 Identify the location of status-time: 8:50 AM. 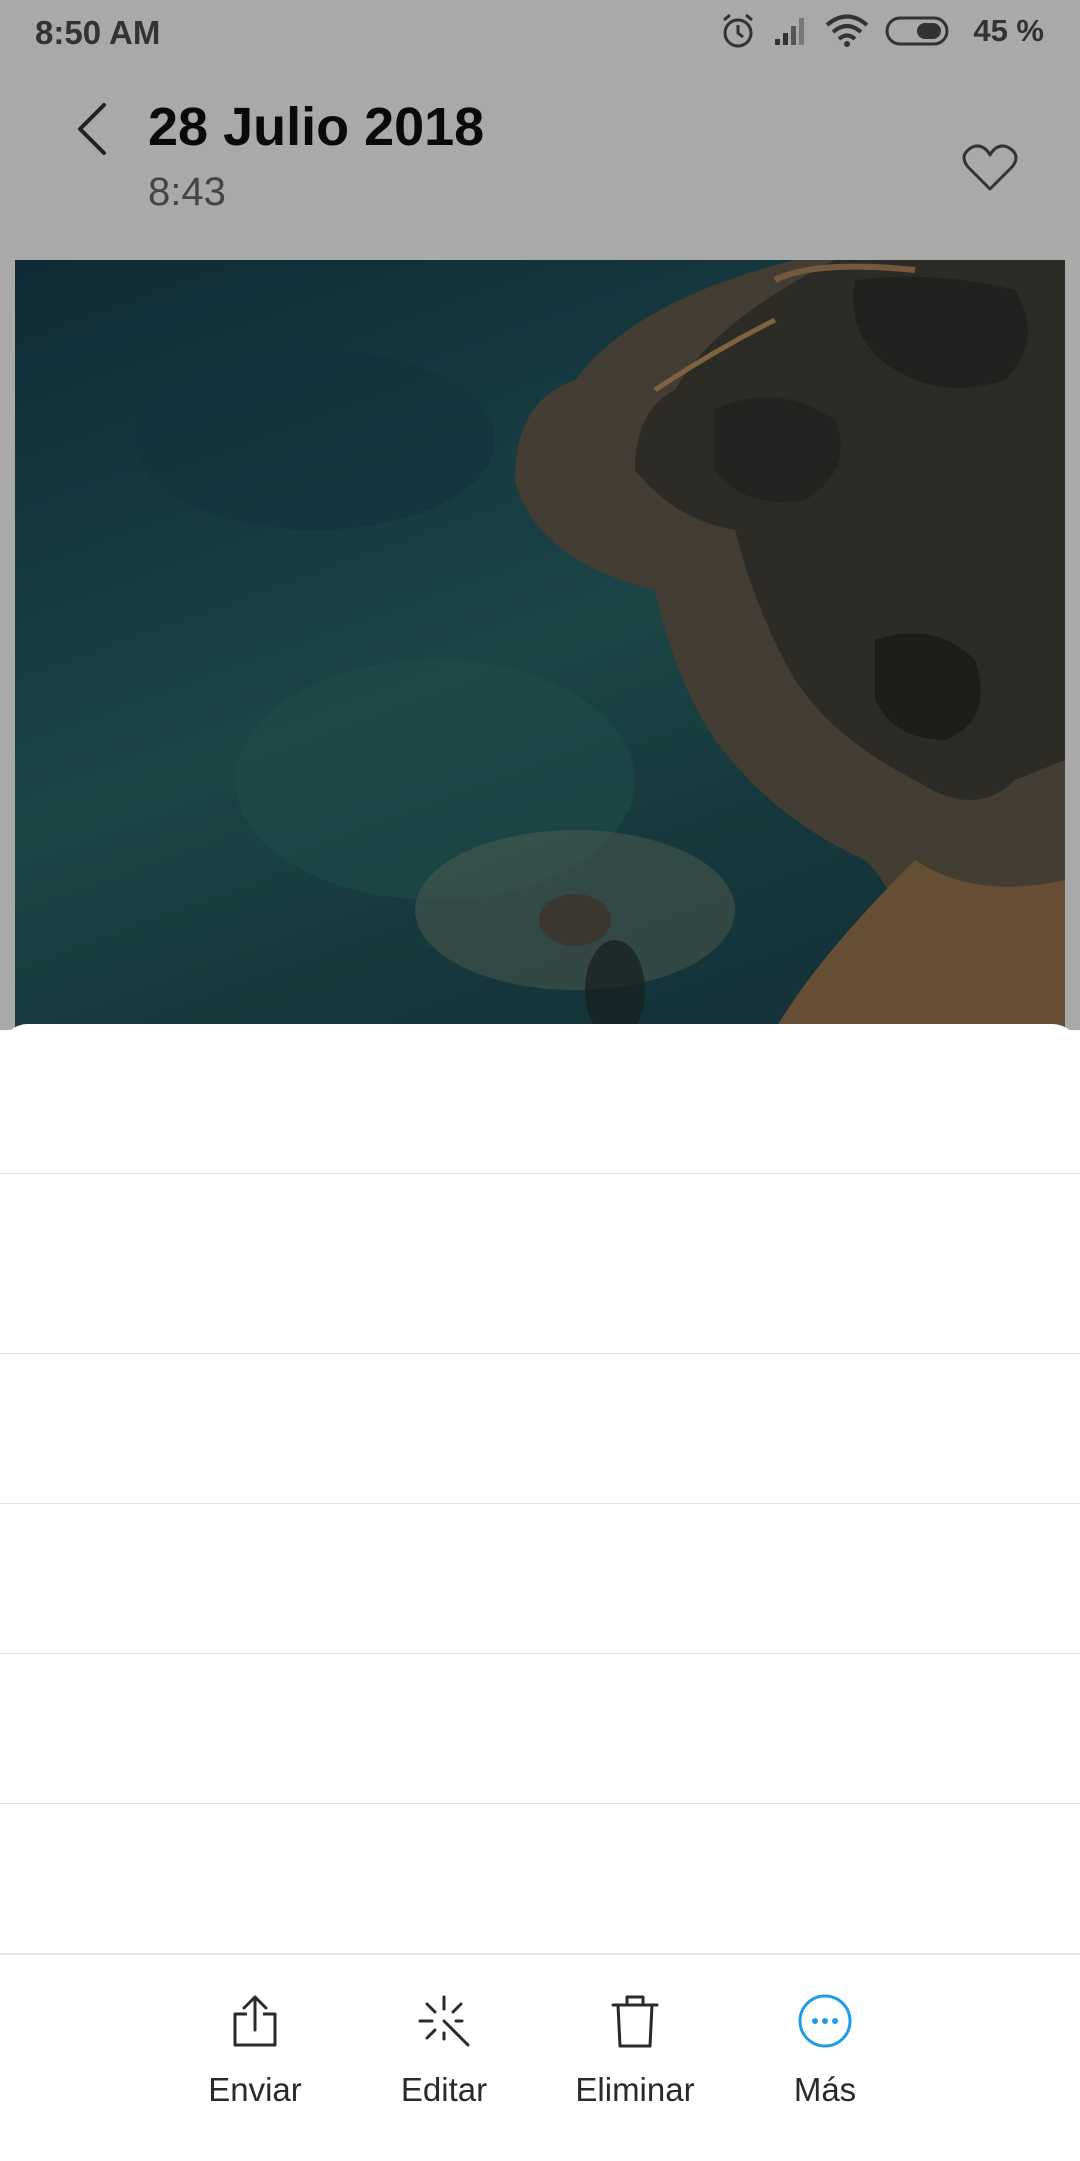
(98, 32).